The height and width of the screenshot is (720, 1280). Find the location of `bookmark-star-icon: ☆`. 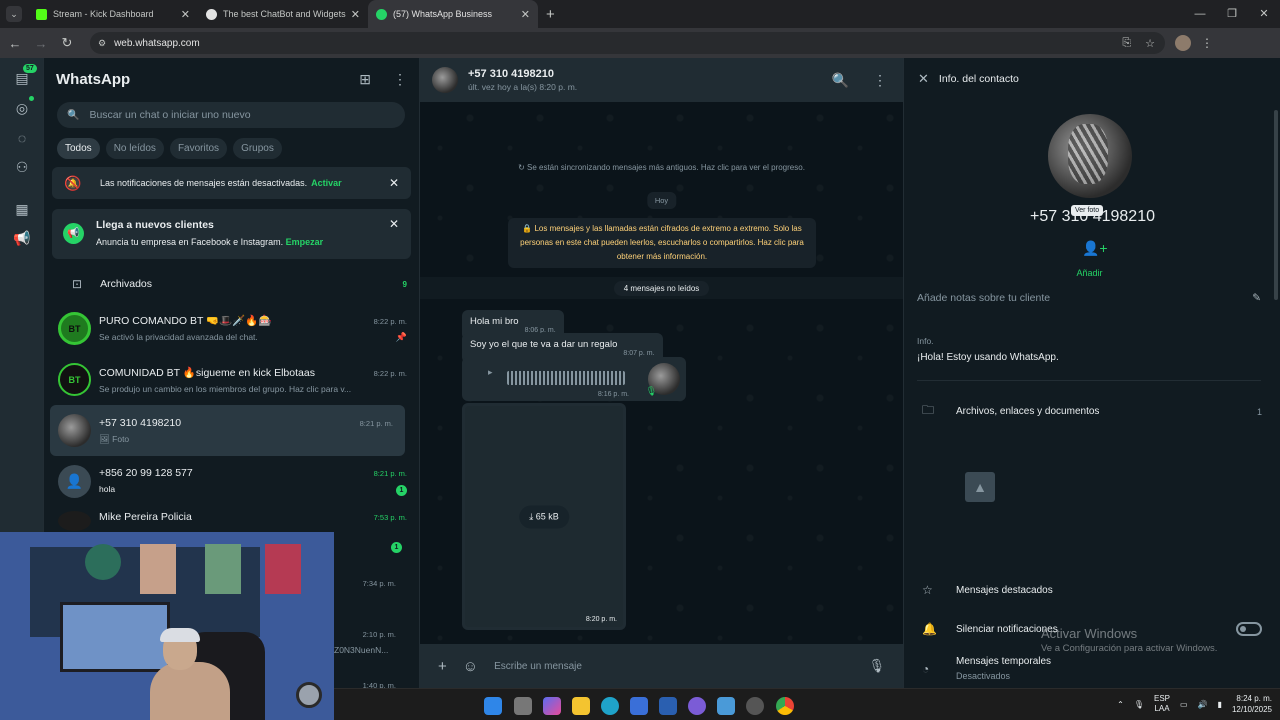

bookmark-star-icon: ☆ is located at coordinates (1150, 43).